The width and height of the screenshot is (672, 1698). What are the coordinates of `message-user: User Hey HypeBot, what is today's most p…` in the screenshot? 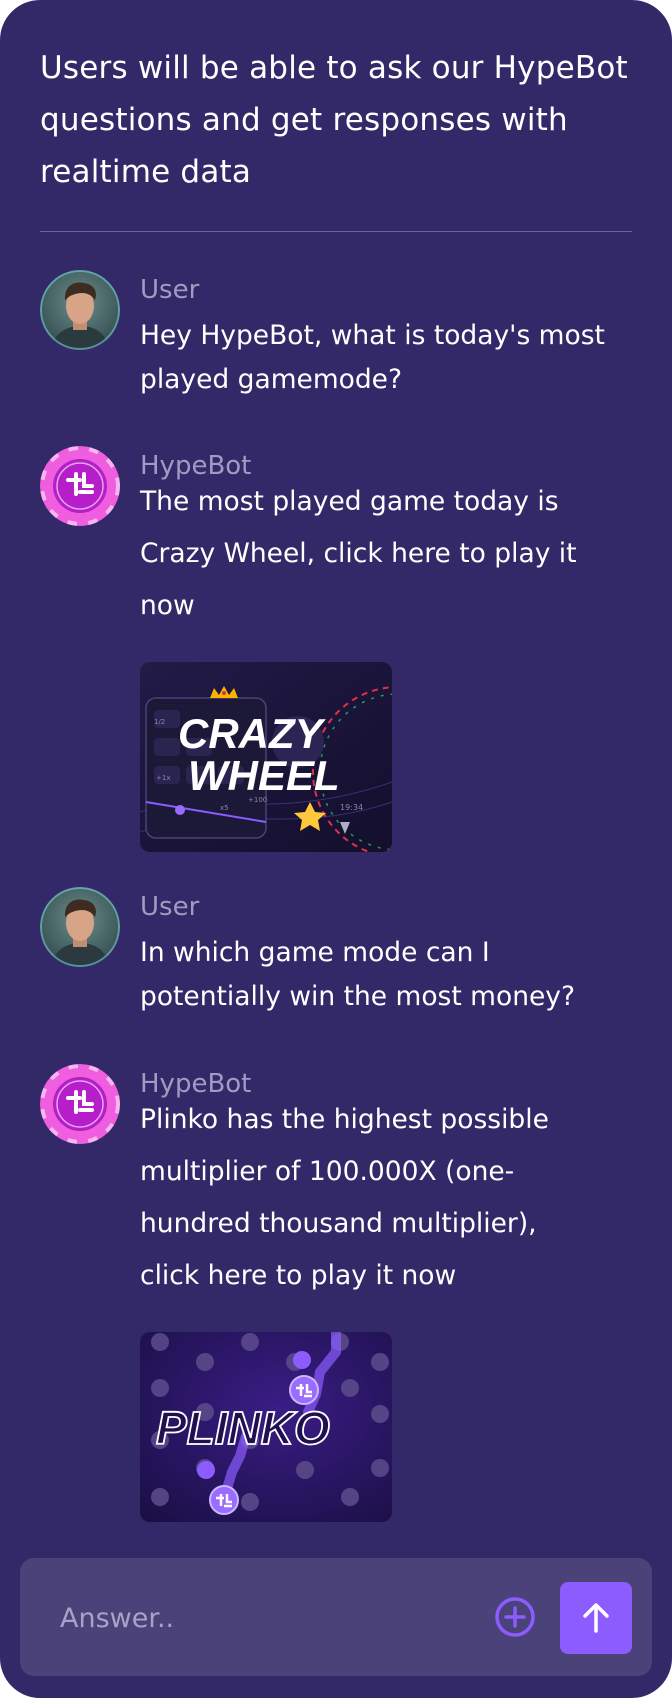 It's located at (340, 340).